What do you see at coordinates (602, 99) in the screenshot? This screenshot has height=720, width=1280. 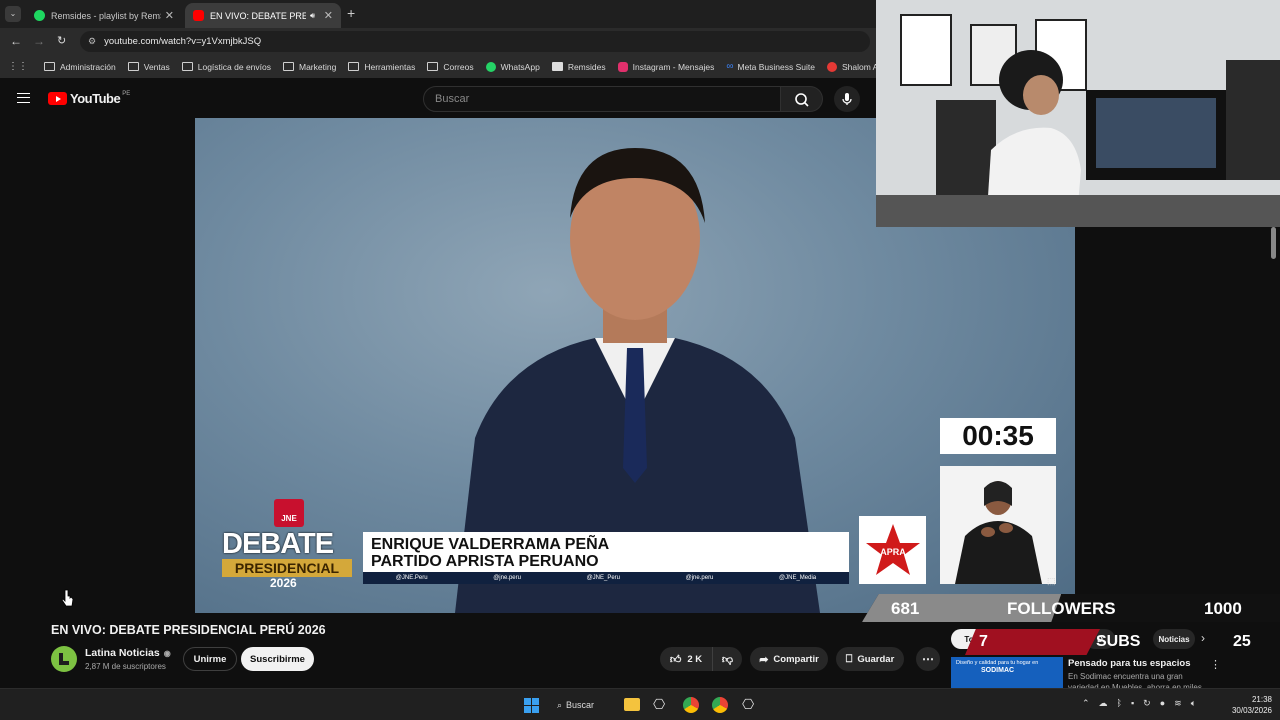 I see `search-input: Buscar` at bounding box center [602, 99].